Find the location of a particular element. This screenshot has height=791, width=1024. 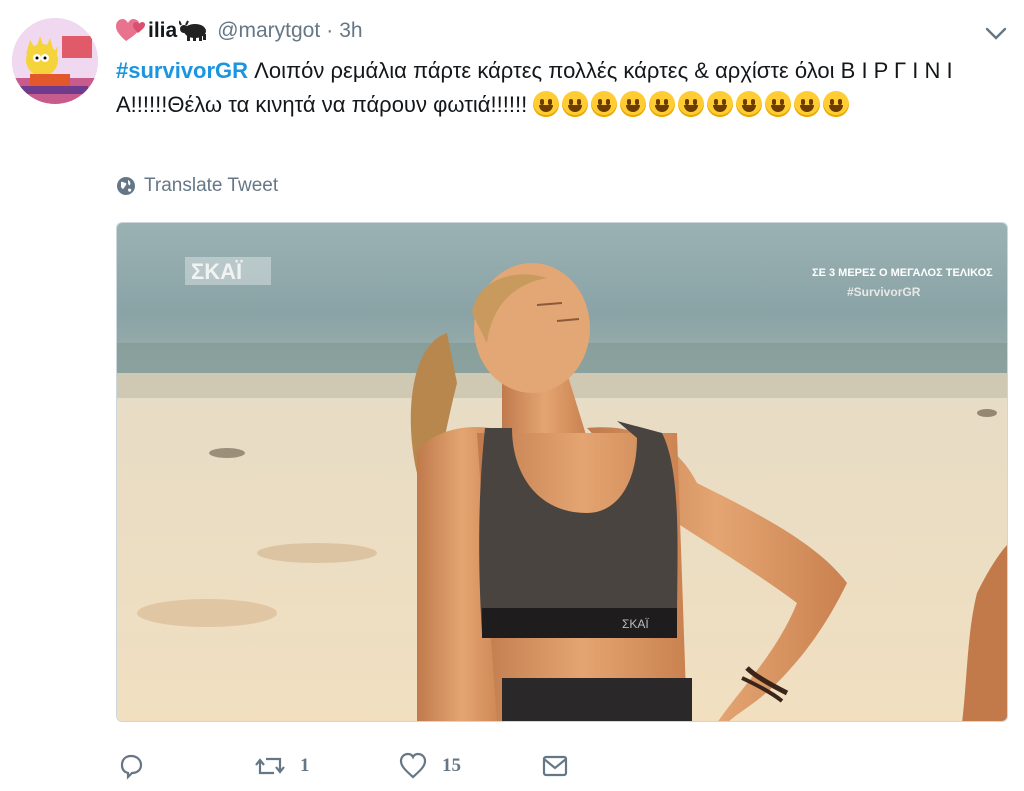

overlay-line-1: ΣΕ 3 ΜΕΡΕΣ Ο ΜΕΓΑΛΟΣ ΤΕΛΙΚΟΣ is located at coordinates (902, 273).